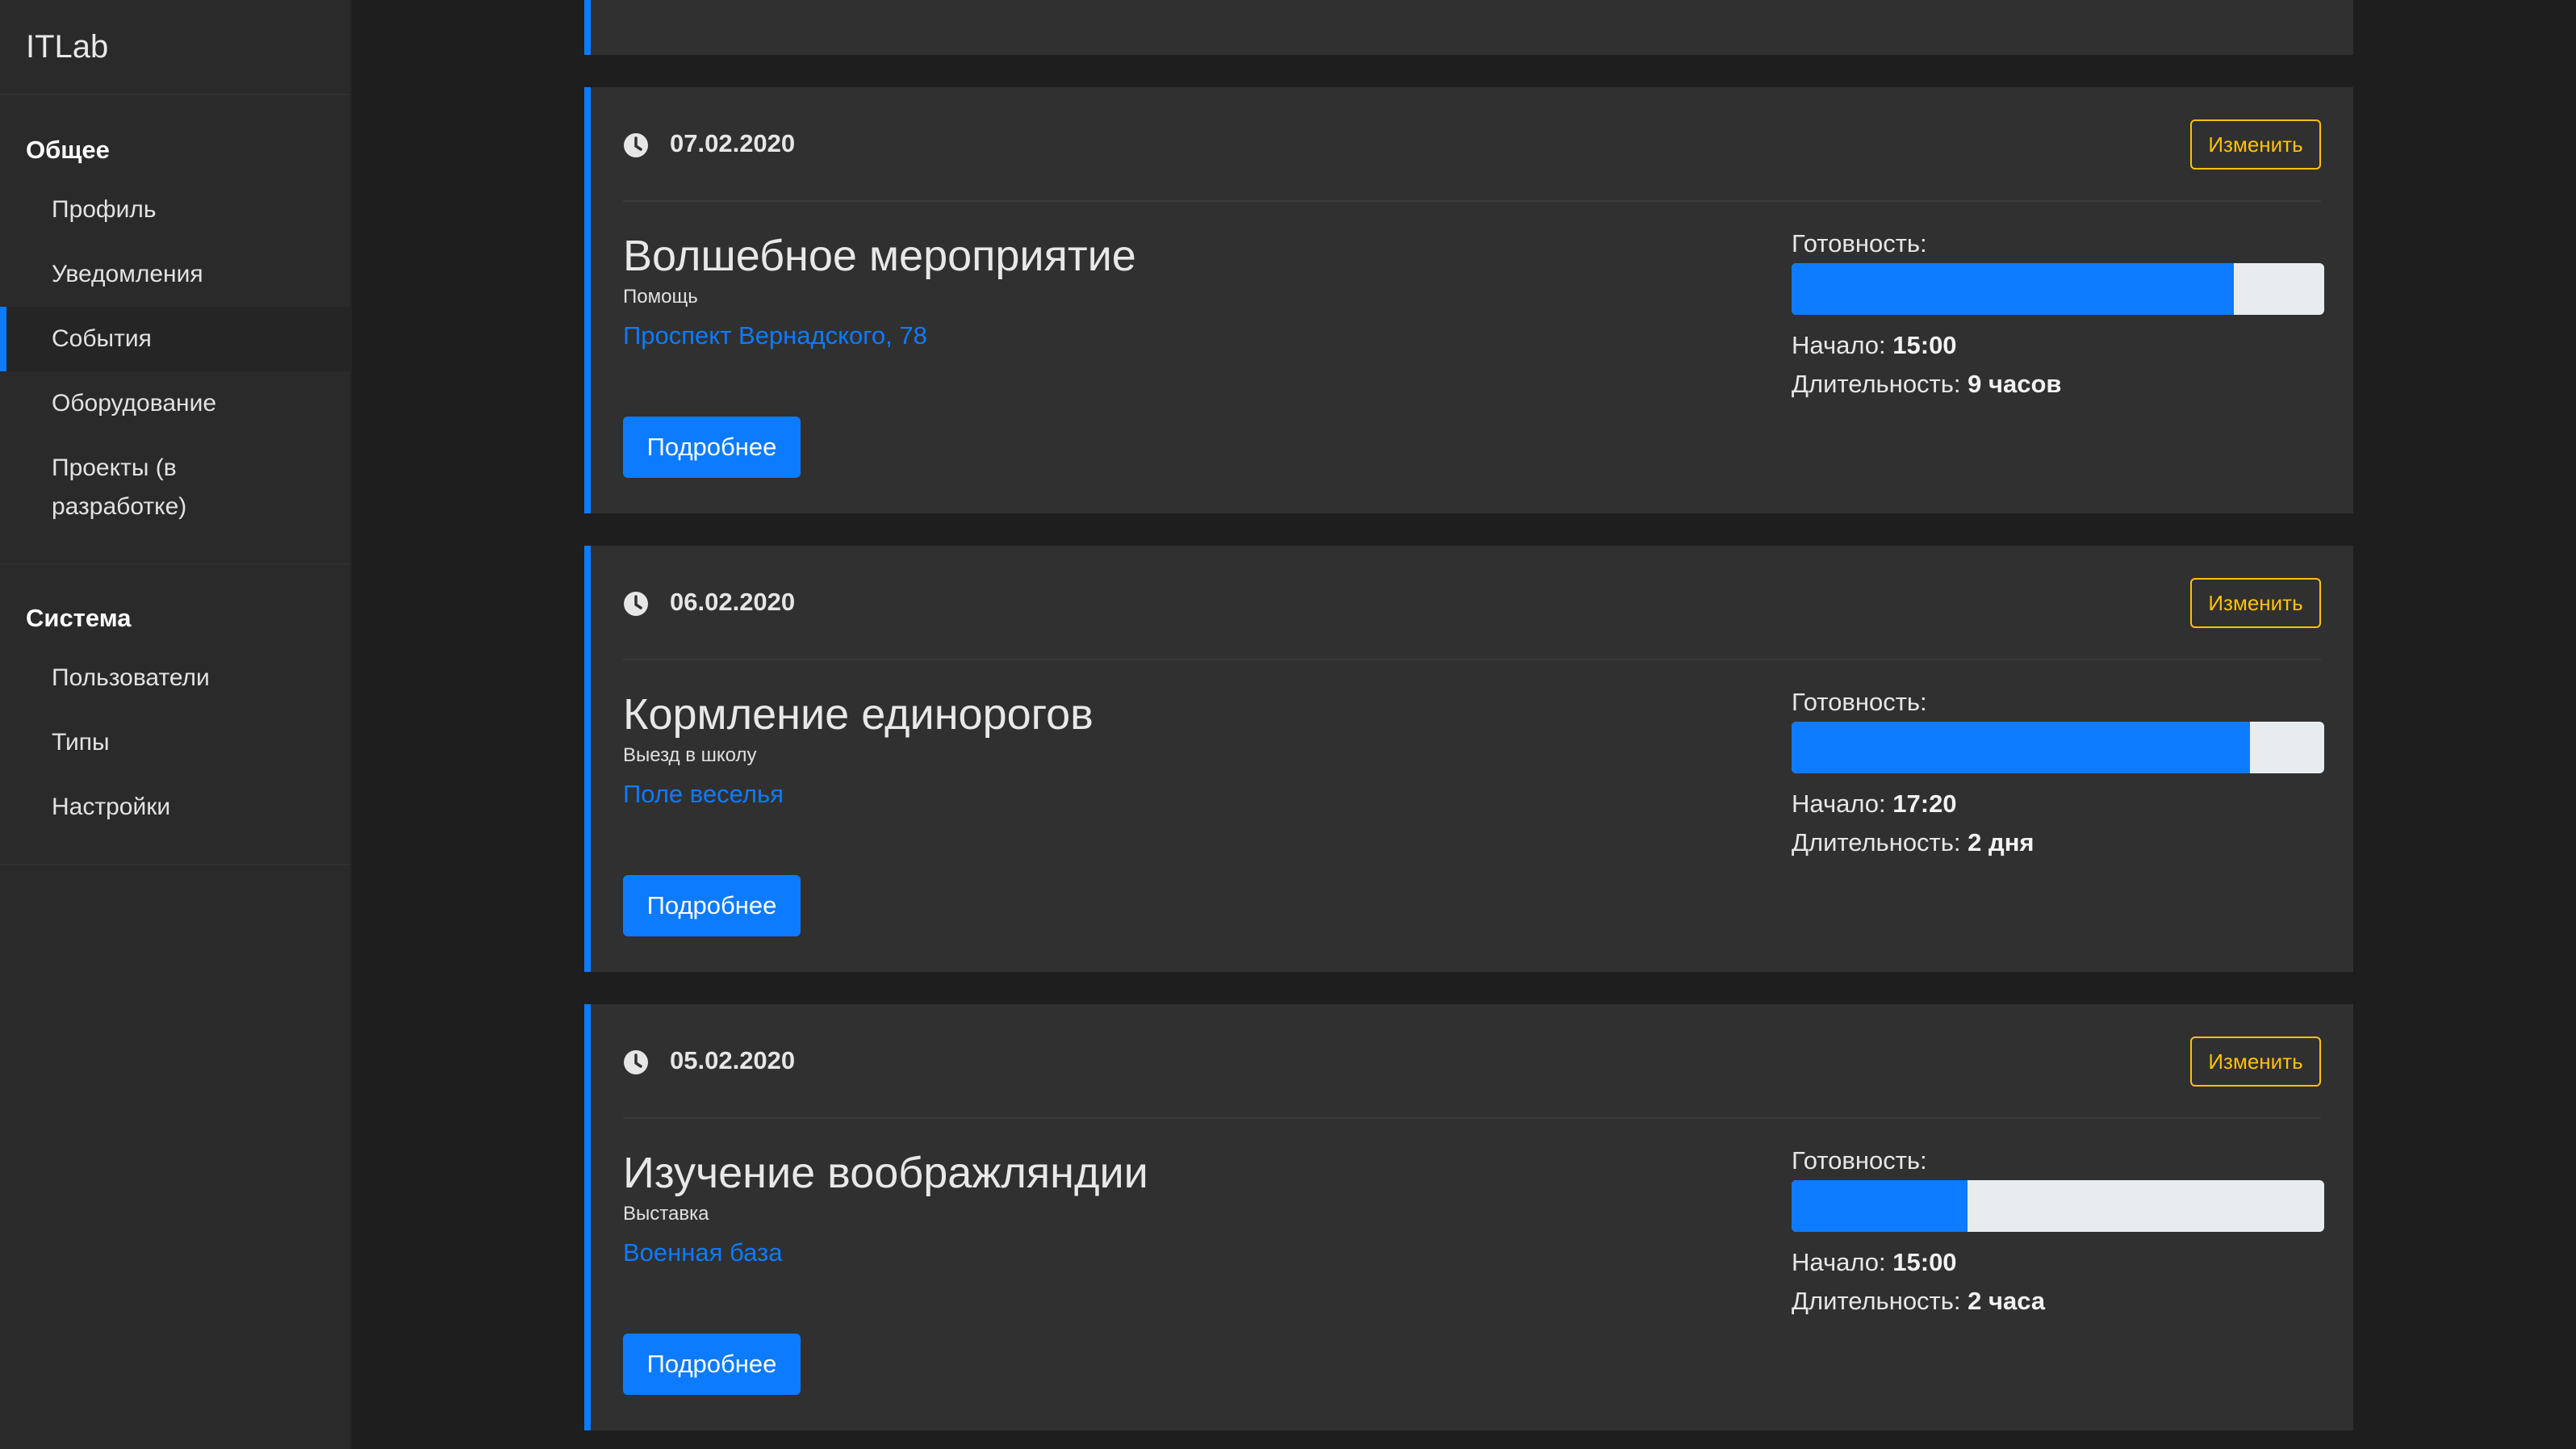 Image resolution: width=2576 pixels, height=1449 pixels. Describe the element at coordinates (1472, 144) in the screenshot. I see `event-card-header: 07.02.2020 Изменить` at that location.